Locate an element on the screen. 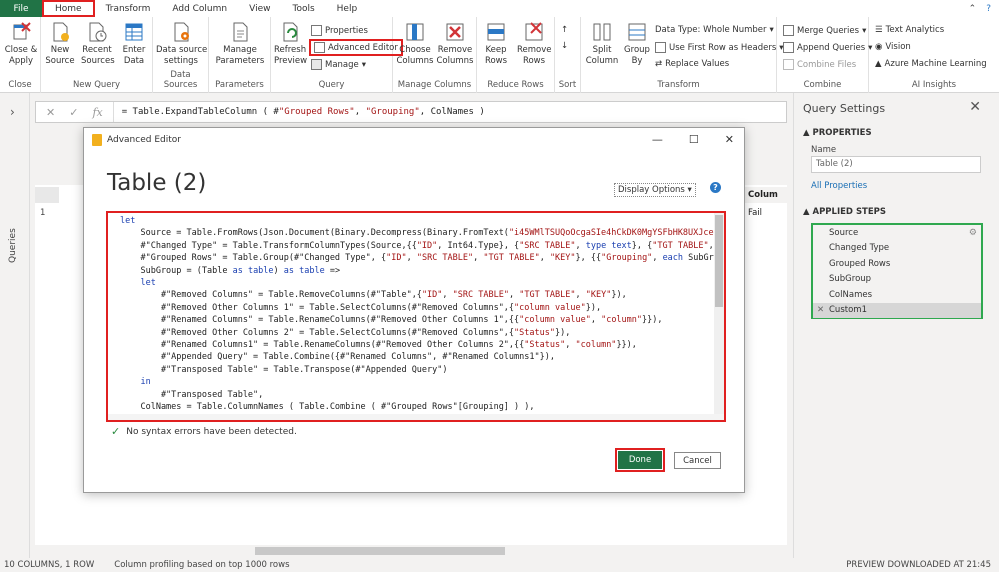  chevron-down-icon: ▾ is located at coordinates (771, 30).